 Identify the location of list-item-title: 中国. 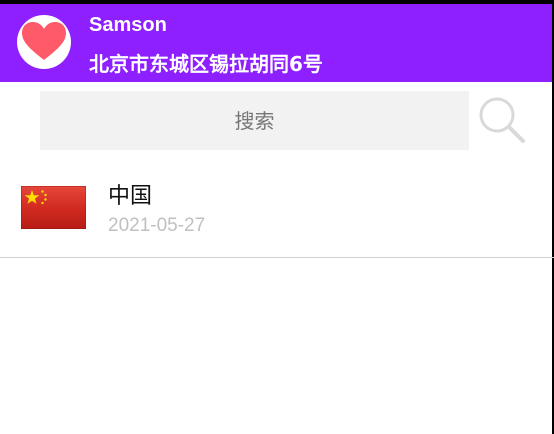
(130, 196).